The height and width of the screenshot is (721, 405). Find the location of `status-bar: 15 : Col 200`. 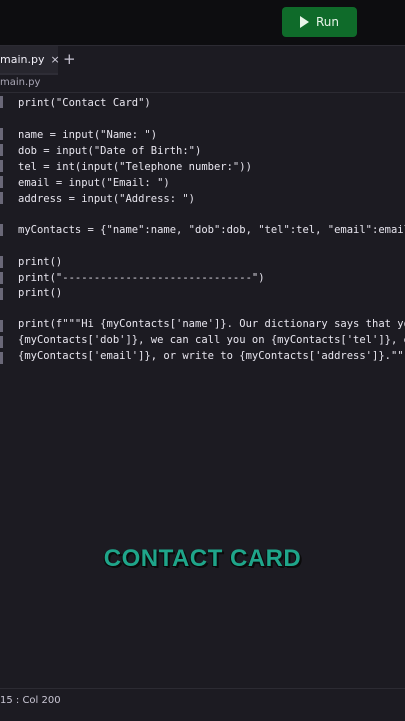

status-bar: 15 : Col 200 is located at coordinates (202, 704).